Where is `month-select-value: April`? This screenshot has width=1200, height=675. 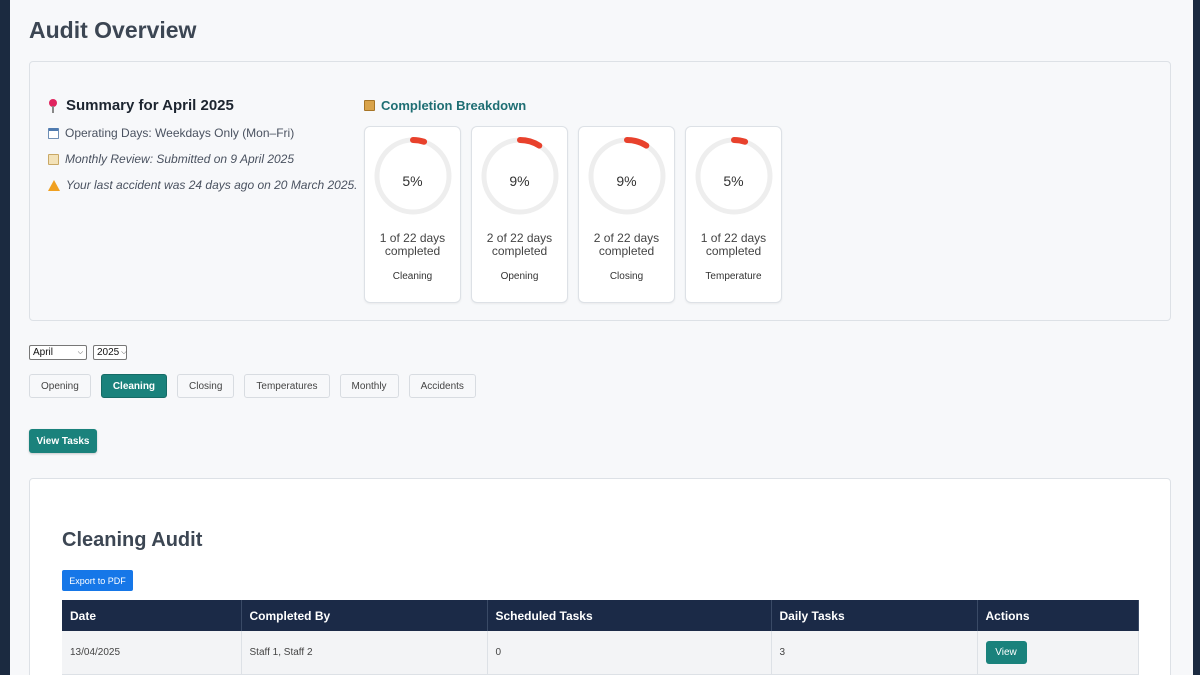 month-select-value: April is located at coordinates (43, 352).